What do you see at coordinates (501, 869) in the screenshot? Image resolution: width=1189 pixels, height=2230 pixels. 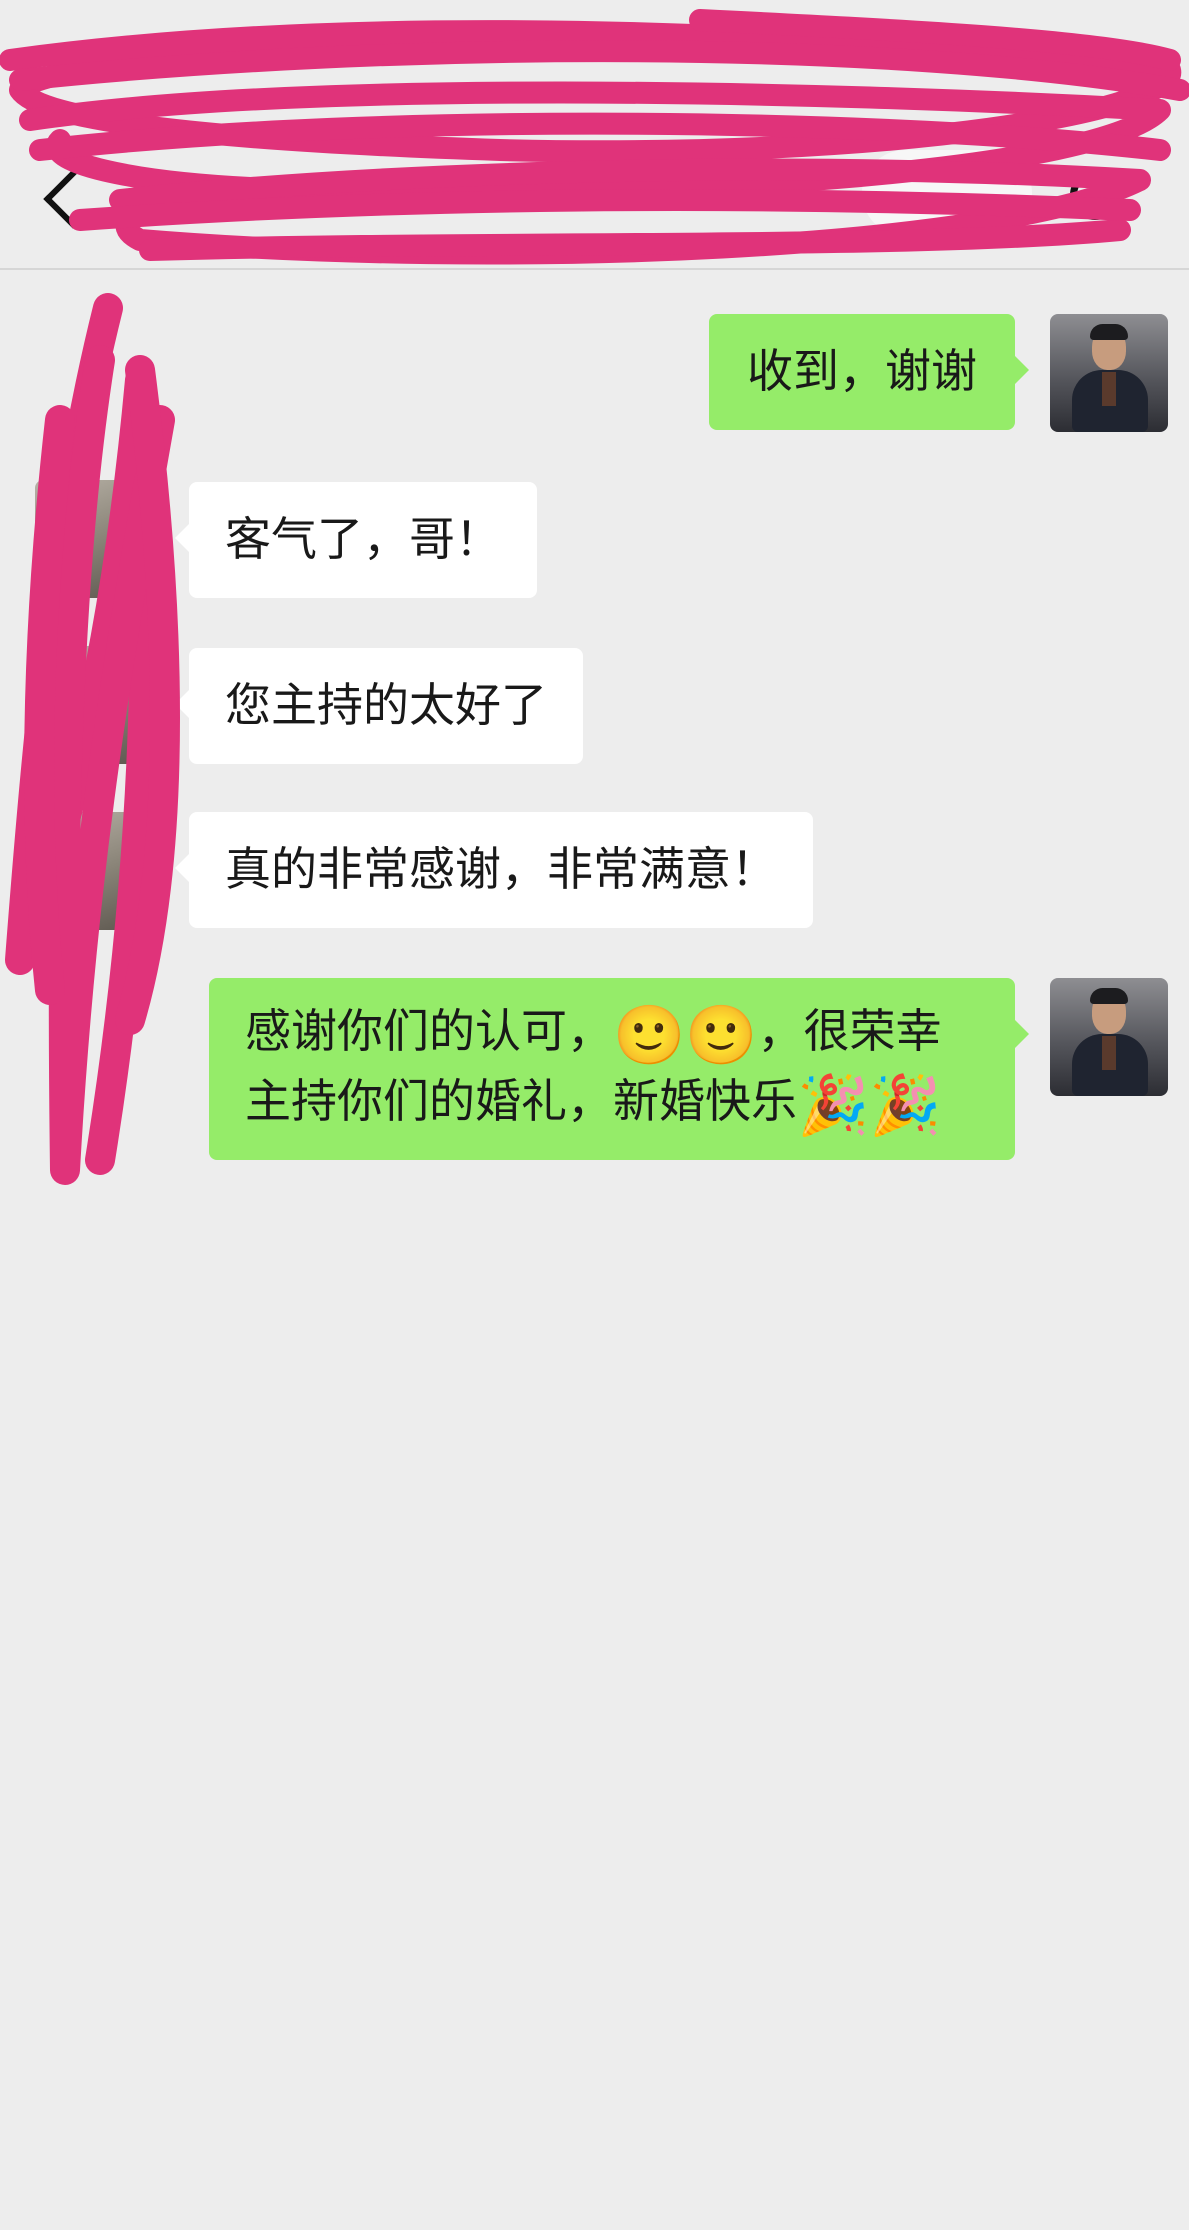 I see `message-text: 真的非常感谢，非常满意！` at bounding box center [501, 869].